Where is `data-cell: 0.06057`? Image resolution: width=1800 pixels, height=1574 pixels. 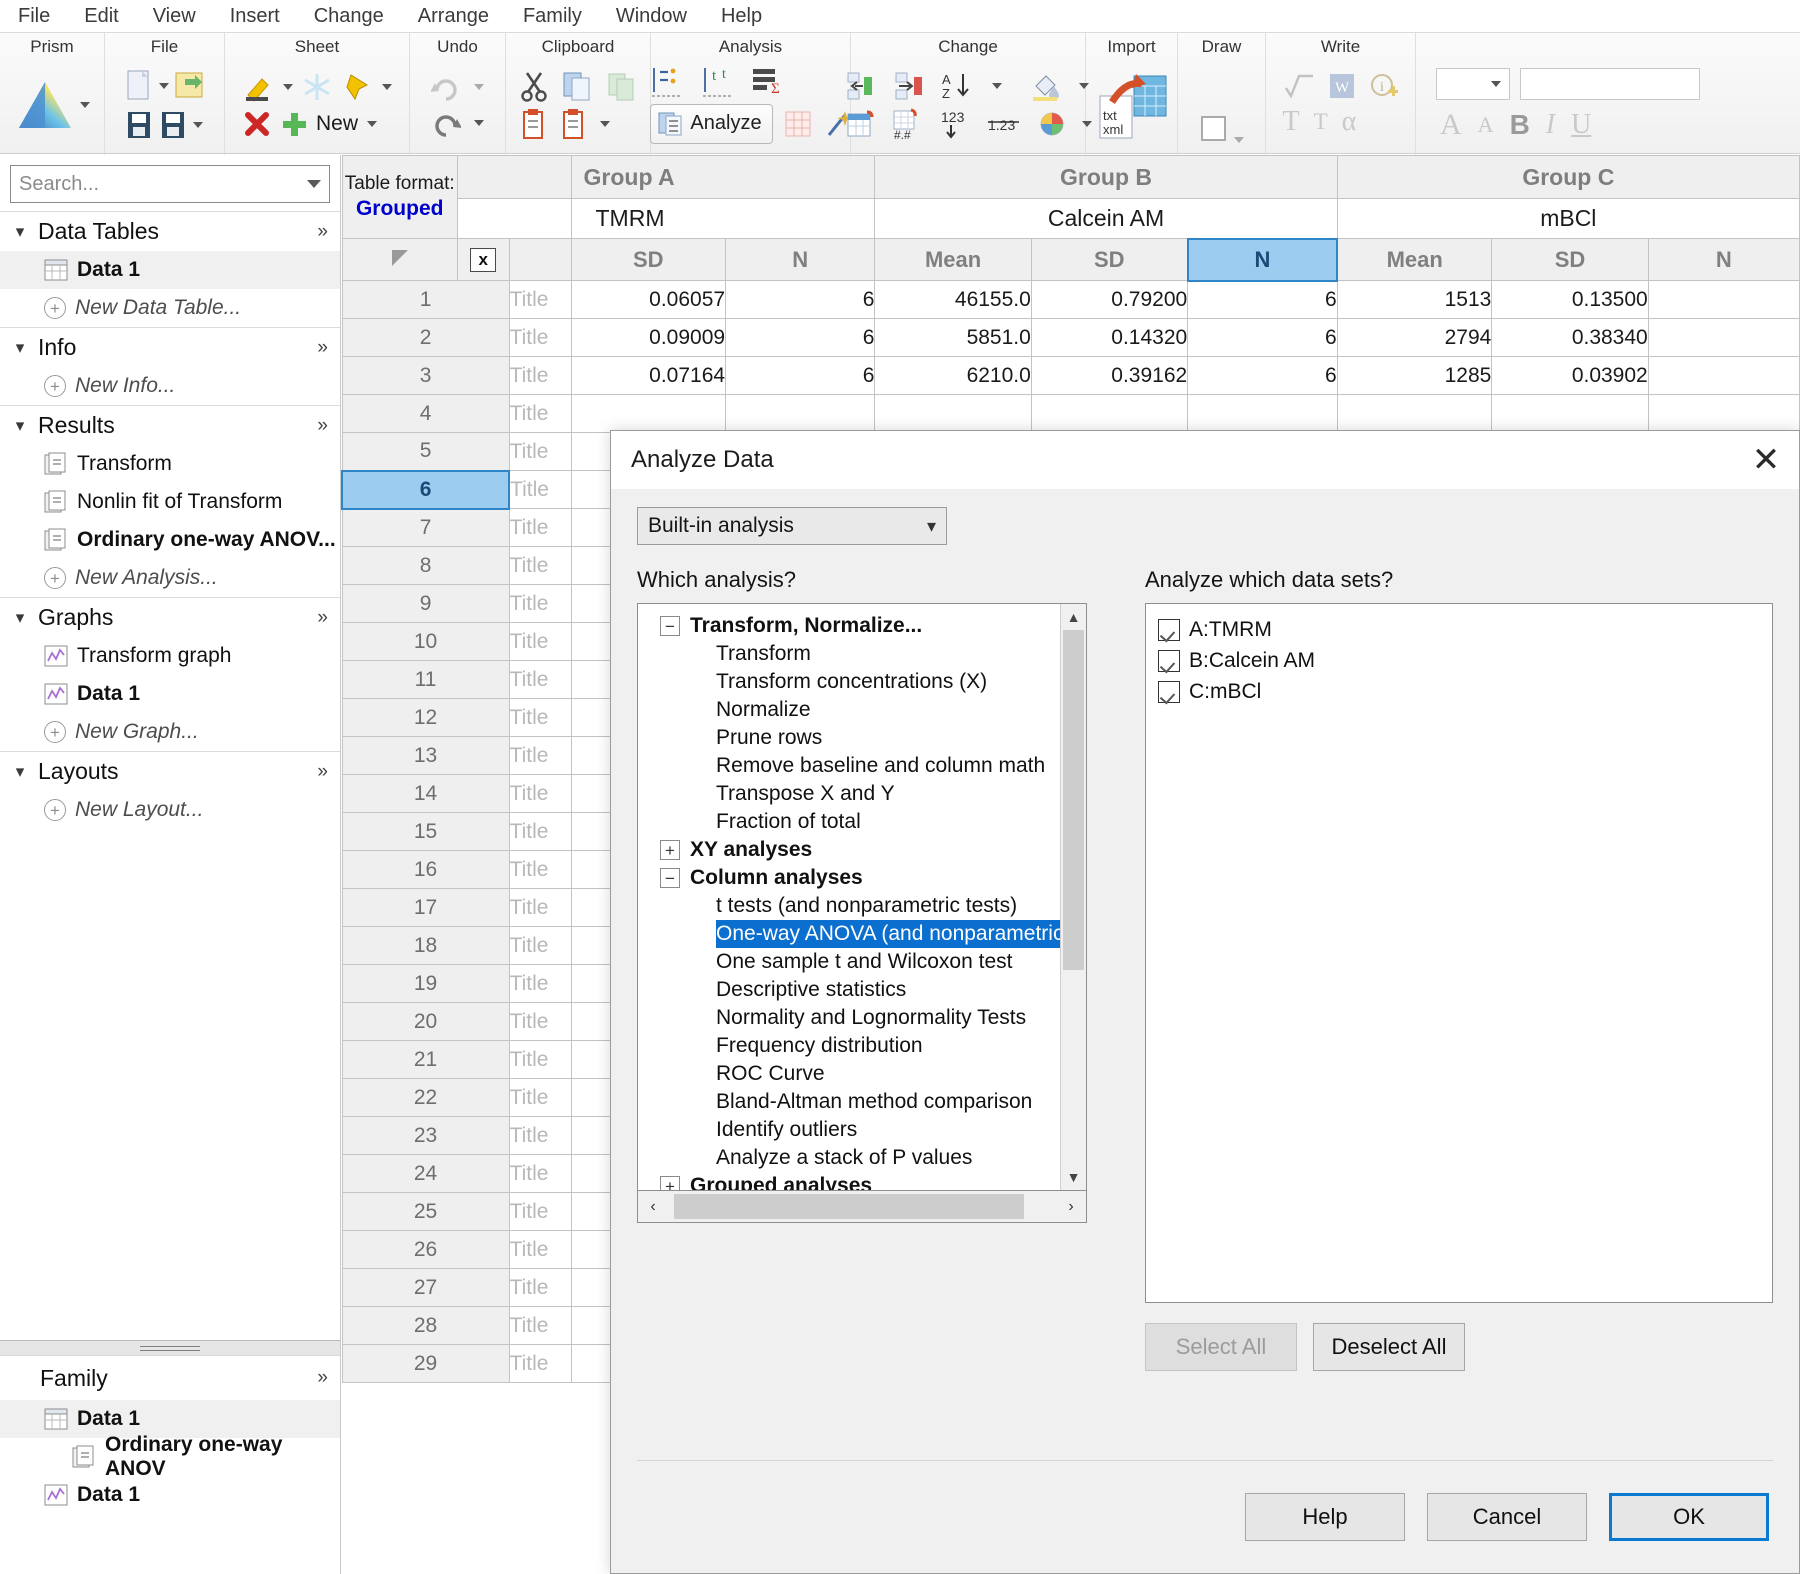 data-cell: 0.06057 is located at coordinates (648, 299).